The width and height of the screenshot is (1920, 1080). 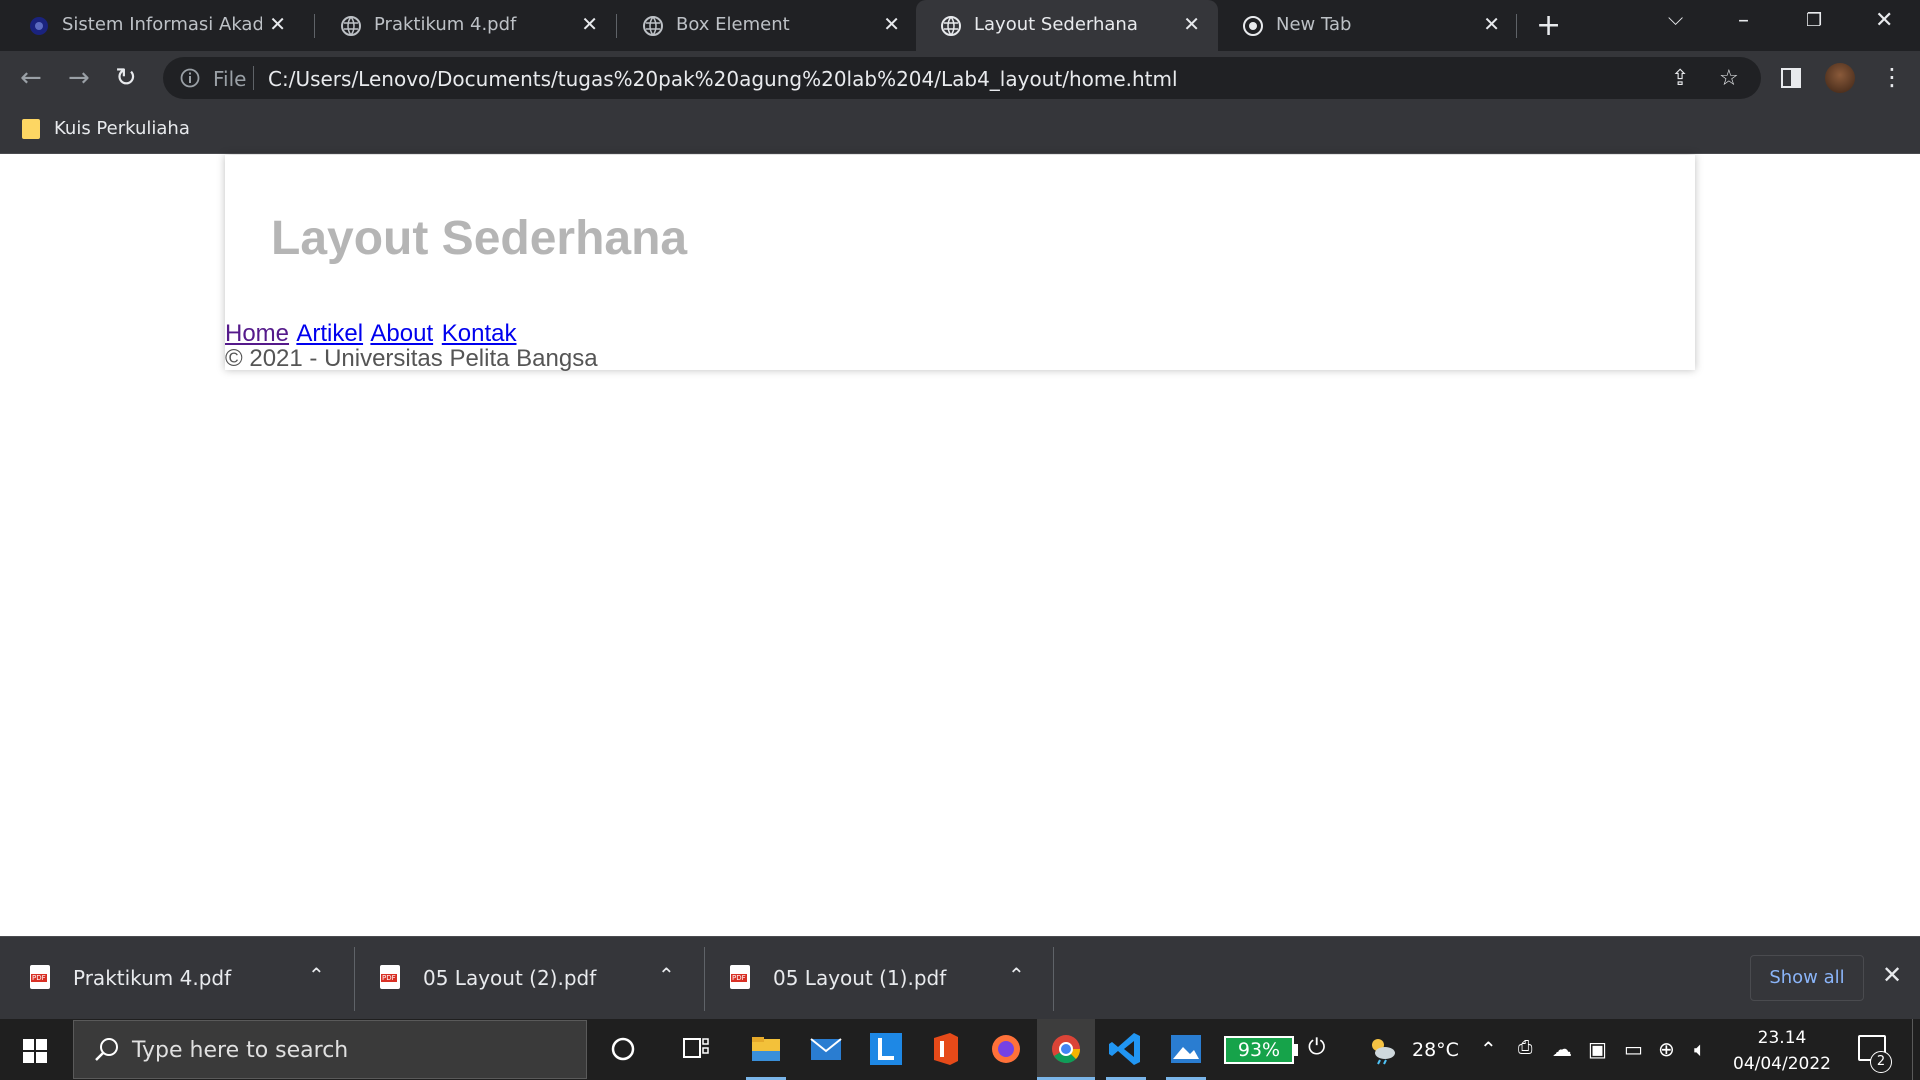 What do you see at coordinates (1488, 1049) in the screenshot?
I see `show-hidden-icons-chevron-icon: ⌃` at bounding box center [1488, 1049].